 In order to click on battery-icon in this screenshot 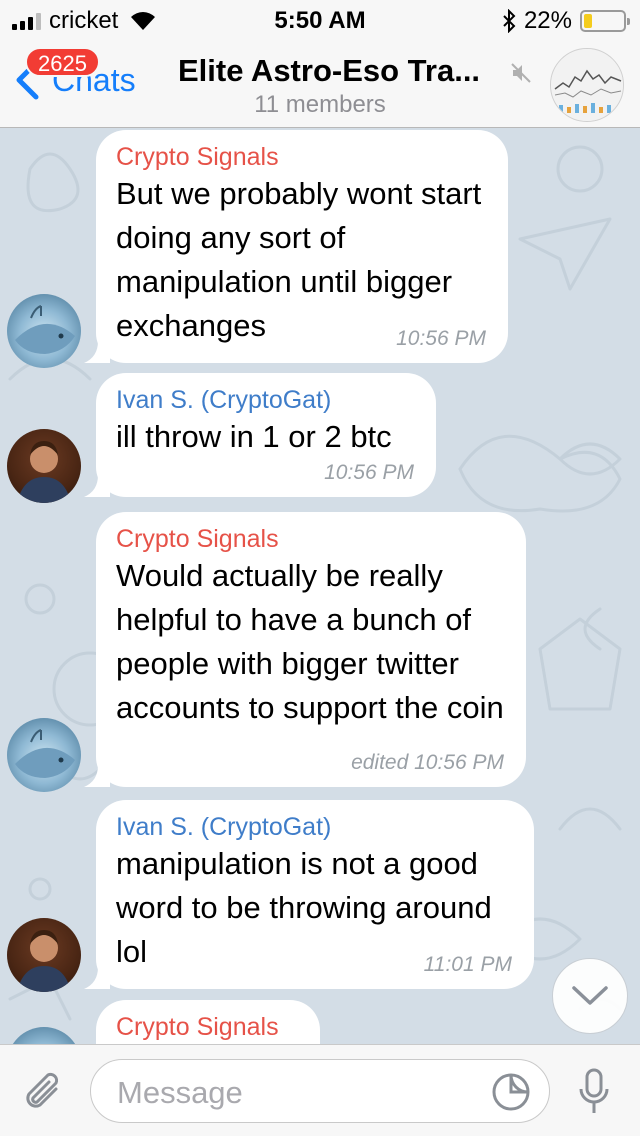, I will do `click(605, 21)`.